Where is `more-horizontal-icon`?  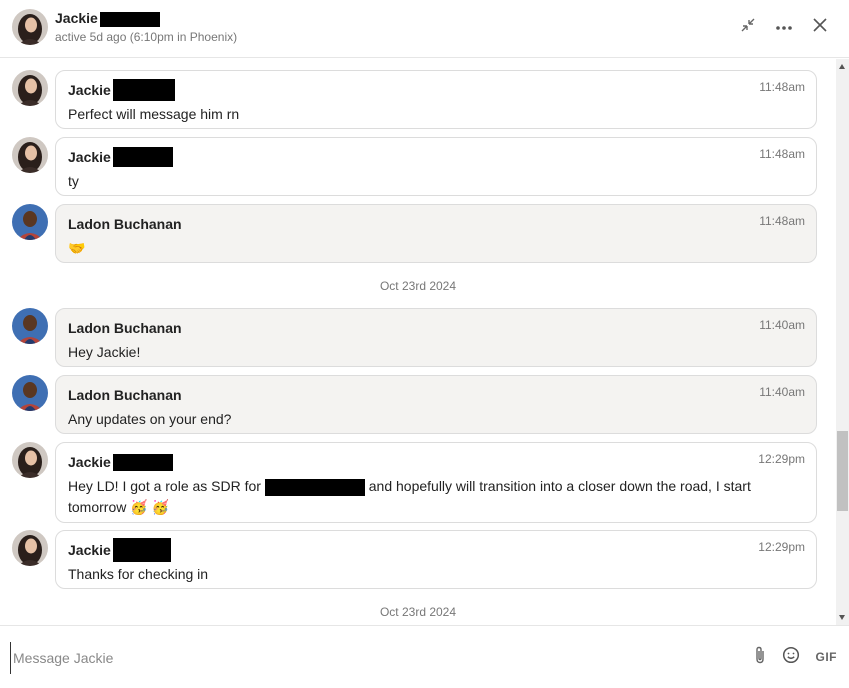
more-horizontal-icon is located at coordinates (784, 27).